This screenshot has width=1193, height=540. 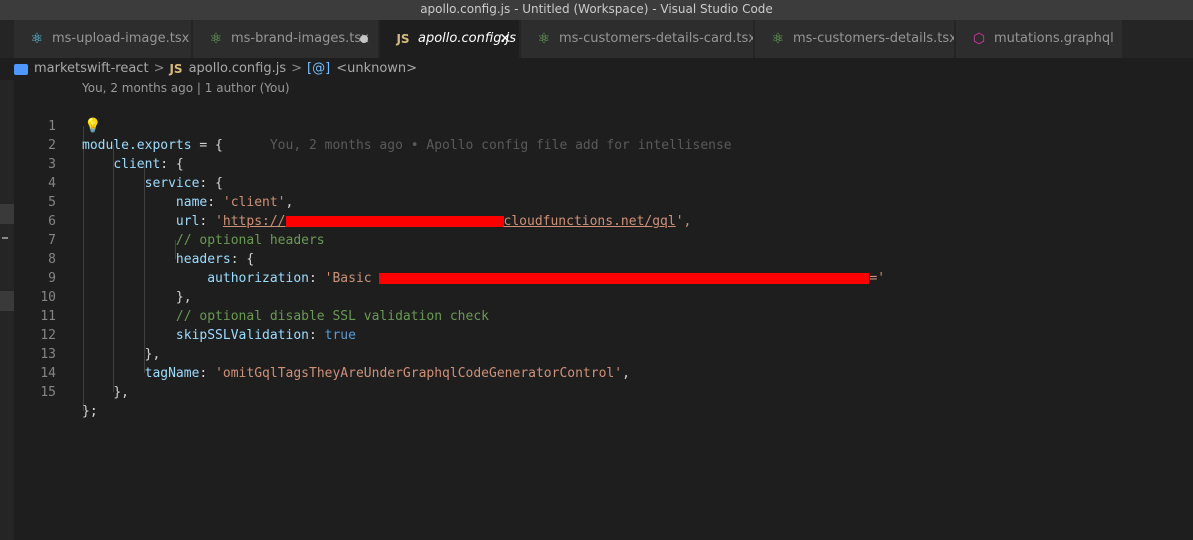 I want to click on tab-ms-brand-images: ⚛ ms-brand-images.tsx, so click(x=286, y=39).